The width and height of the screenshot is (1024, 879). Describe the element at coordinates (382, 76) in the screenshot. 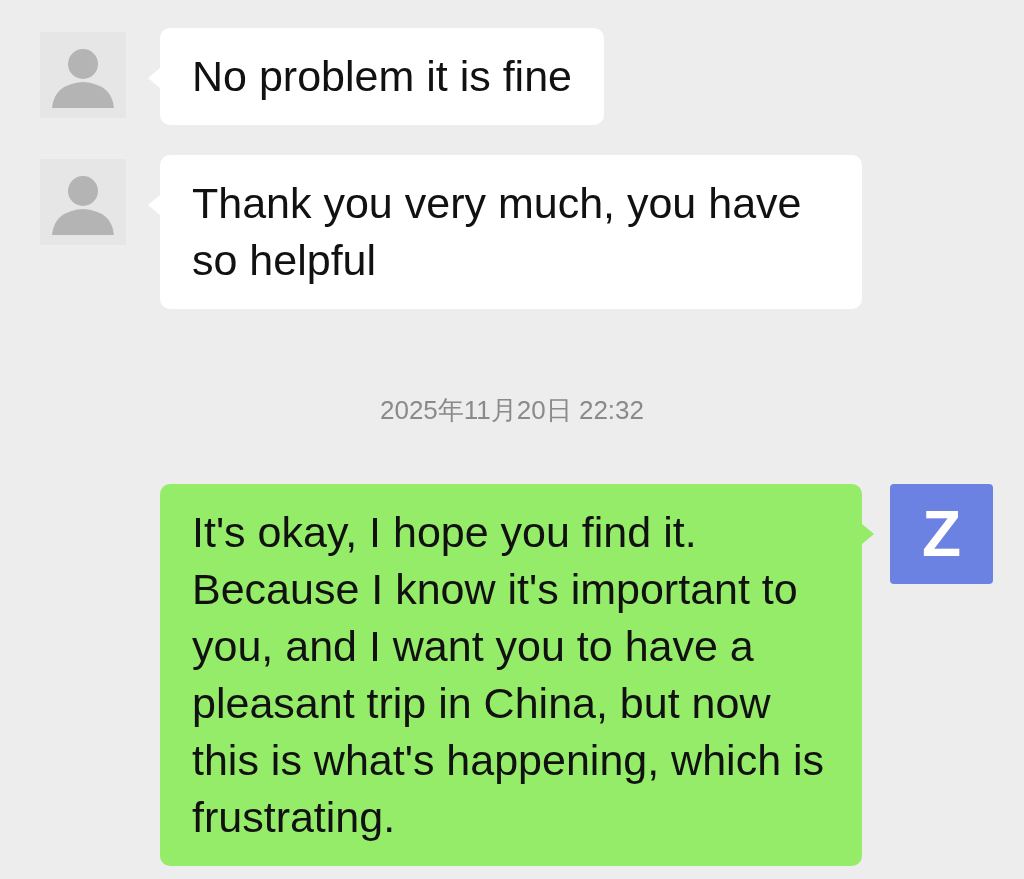

I see `message-bubble: No problem it is fine` at that location.